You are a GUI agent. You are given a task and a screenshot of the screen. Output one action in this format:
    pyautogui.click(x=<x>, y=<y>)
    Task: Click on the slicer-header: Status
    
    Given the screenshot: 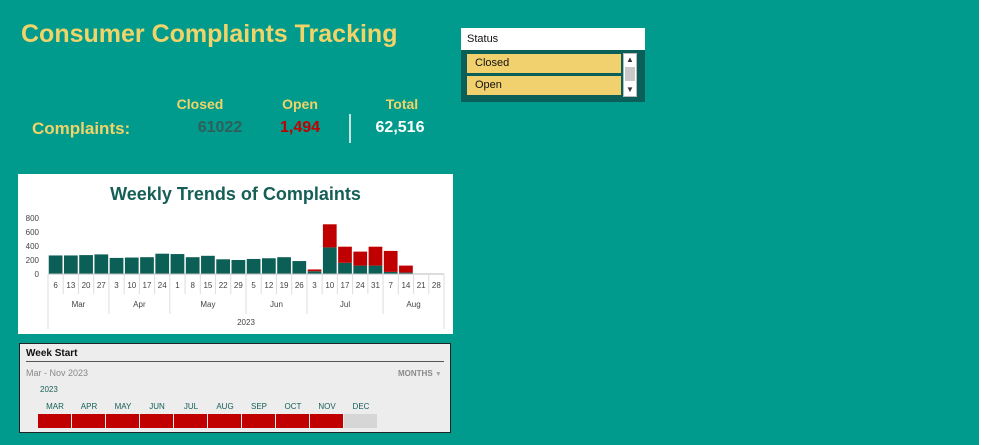 What is the action you would take?
    pyautogui.click(x=553, y=39)
    